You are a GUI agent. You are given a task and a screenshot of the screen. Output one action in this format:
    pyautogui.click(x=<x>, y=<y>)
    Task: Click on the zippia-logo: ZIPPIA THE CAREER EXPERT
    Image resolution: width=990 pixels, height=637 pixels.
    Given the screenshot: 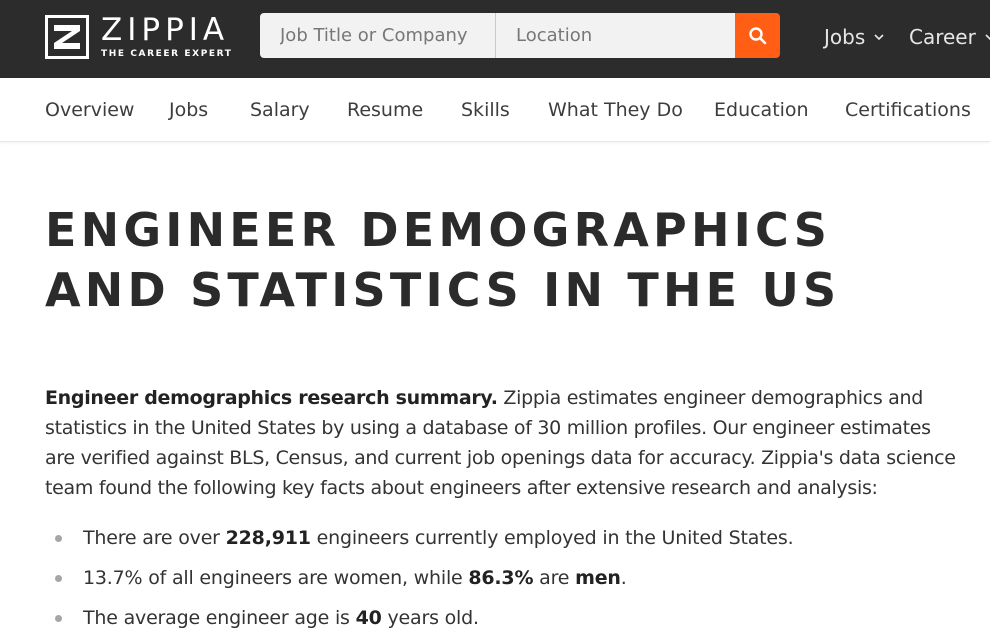 What is the action you would take?
    pyautogui.click(x=139, y=37)
    